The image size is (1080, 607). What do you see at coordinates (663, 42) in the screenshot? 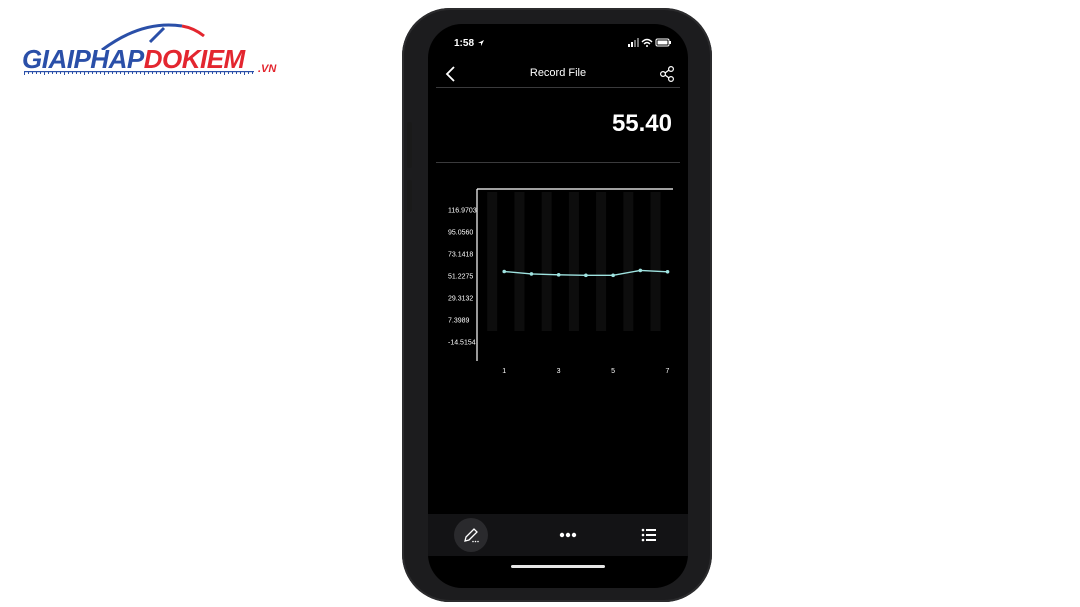
I see `battery-icon` at bounding box center [663, 42].